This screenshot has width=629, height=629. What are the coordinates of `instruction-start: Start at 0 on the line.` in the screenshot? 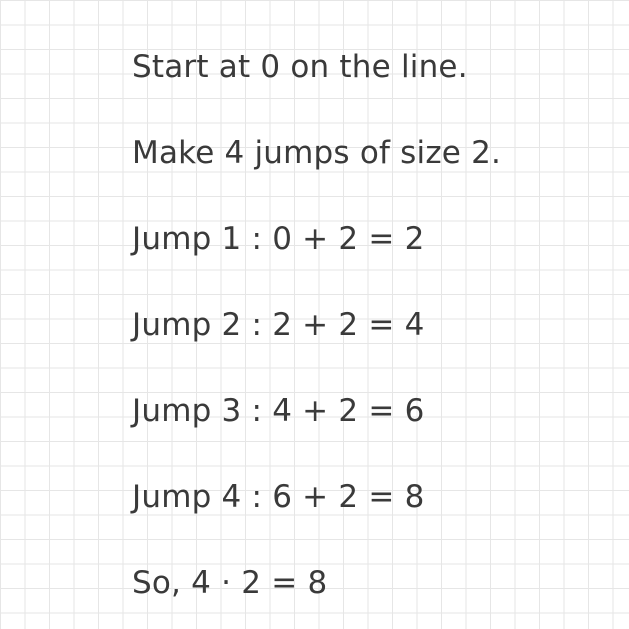 It's located at (300, 67).